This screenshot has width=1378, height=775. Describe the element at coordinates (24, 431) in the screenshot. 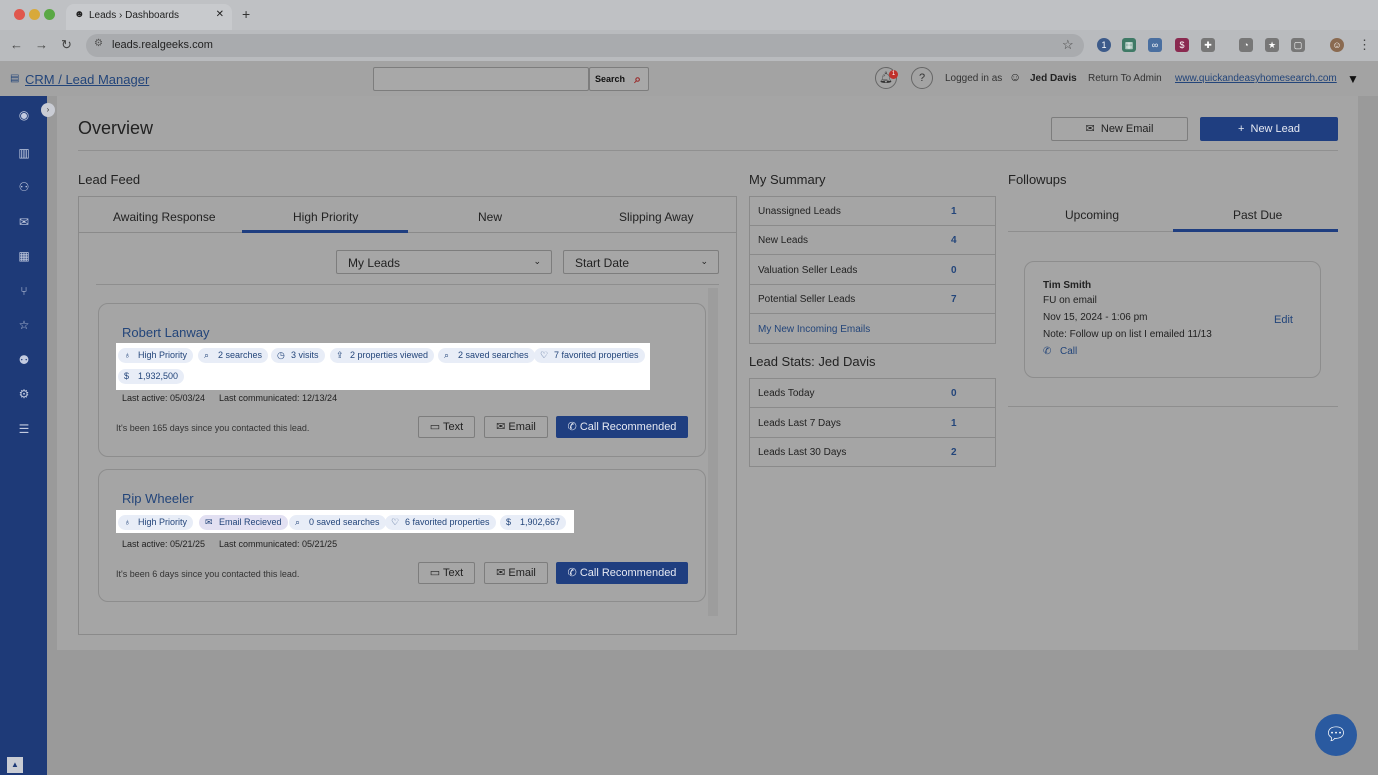

I see `sidebar-tasks-icon: ☰` at that location.